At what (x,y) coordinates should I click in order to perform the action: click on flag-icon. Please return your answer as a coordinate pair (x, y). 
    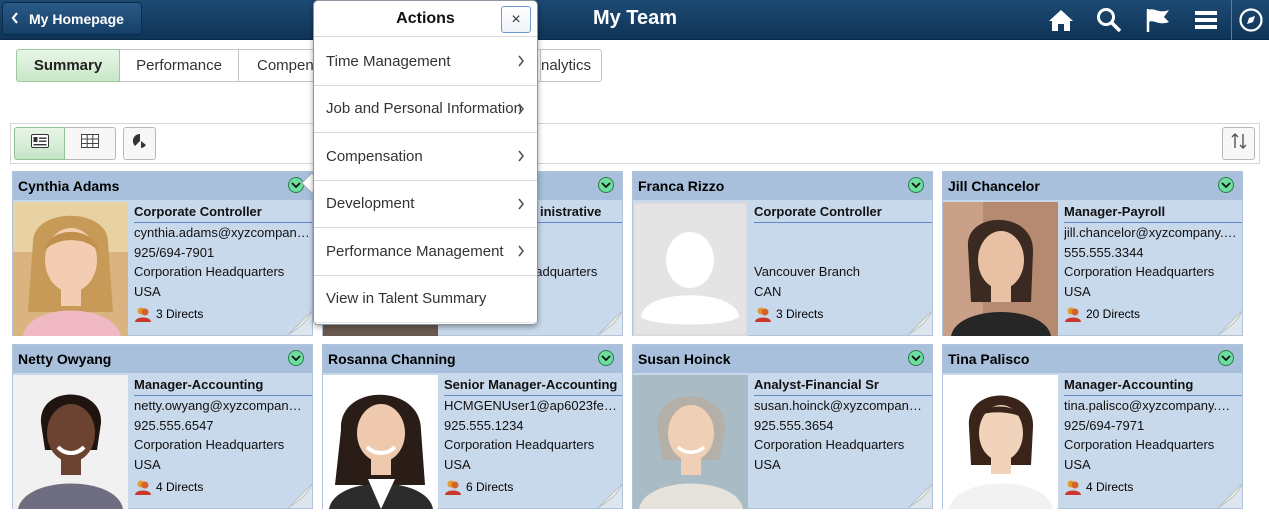
    Looking at the image, I should click on (1158, 20).